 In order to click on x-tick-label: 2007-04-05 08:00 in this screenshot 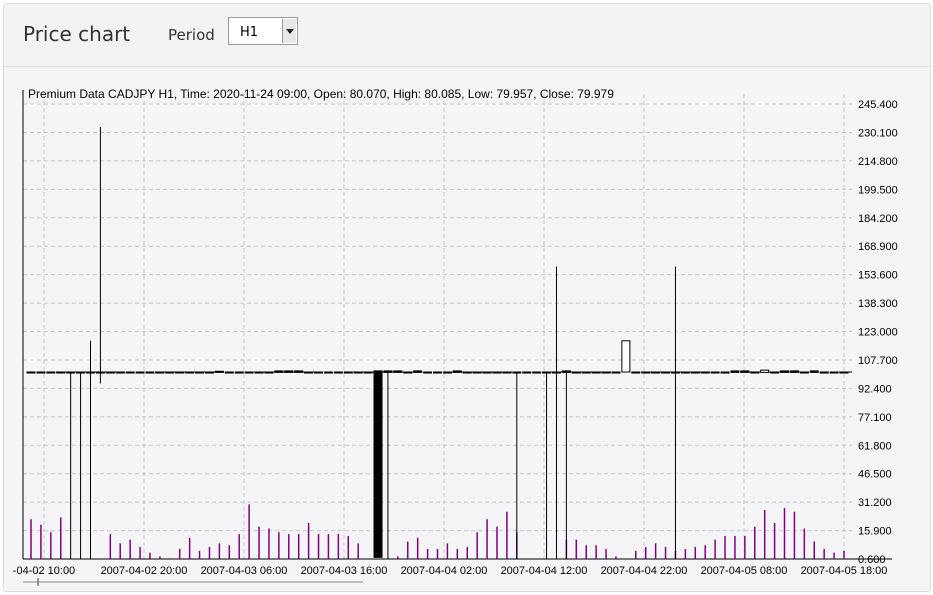, I will do `click(744, 571)`.